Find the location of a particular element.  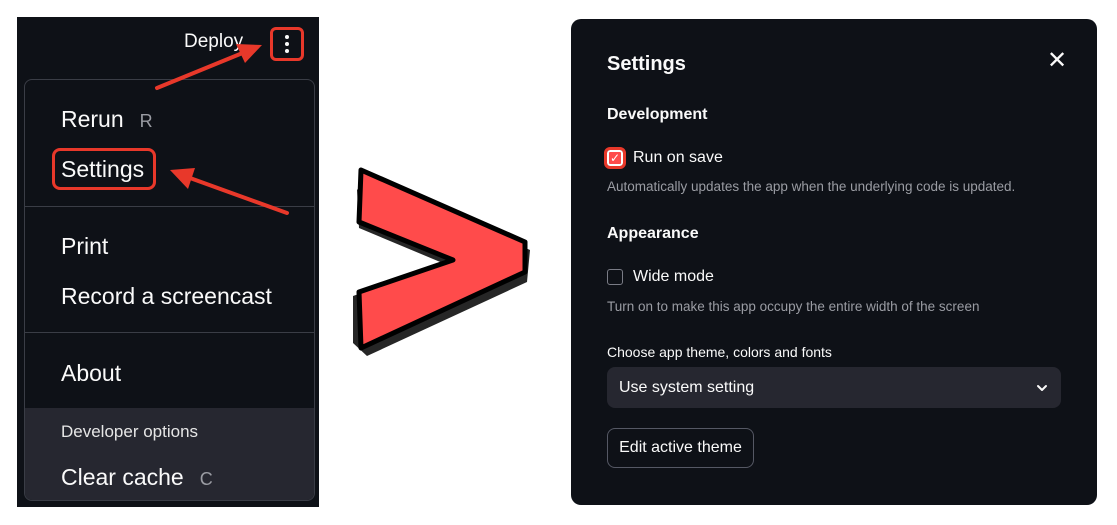

rerun-shortcut: R is located at coordinates (146, 121).